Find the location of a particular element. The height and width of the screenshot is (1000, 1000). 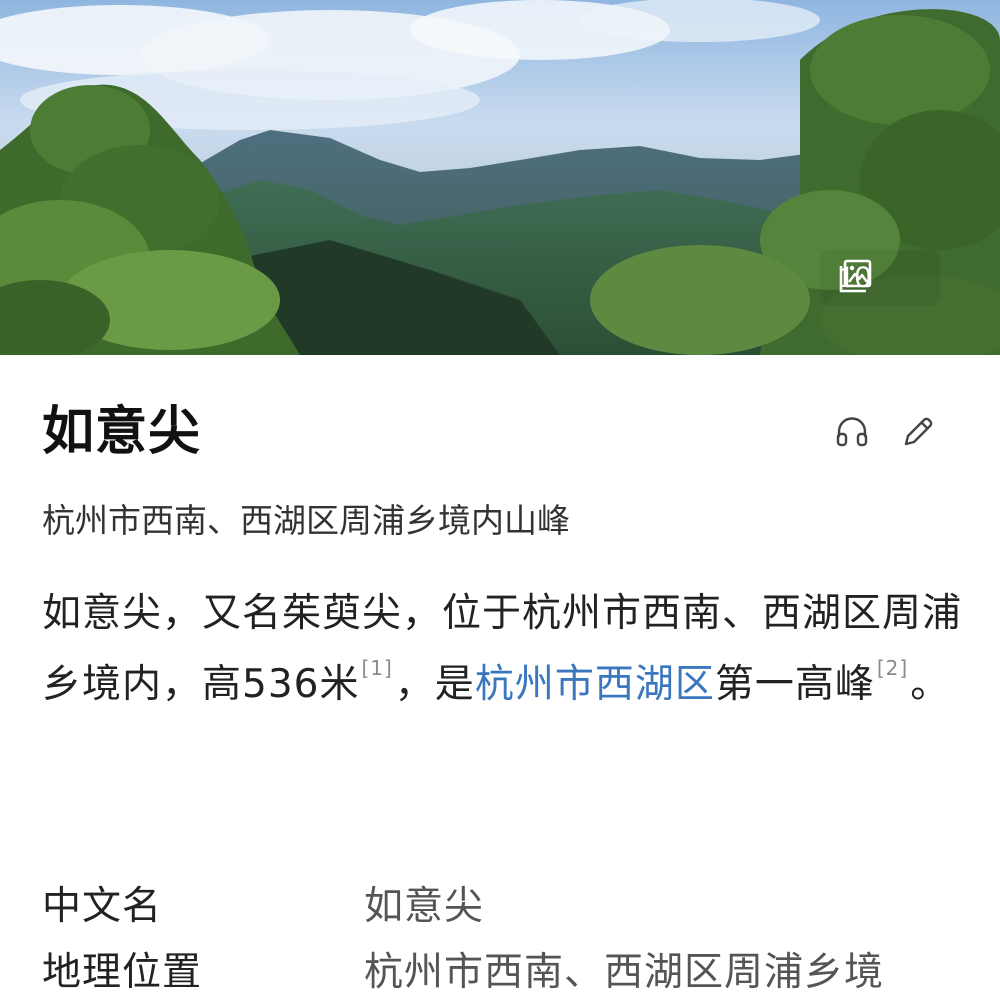

info-row-location: 地理位置 杭州市西南、西湖区周浦乡境 is located at coordinates (507, 968).